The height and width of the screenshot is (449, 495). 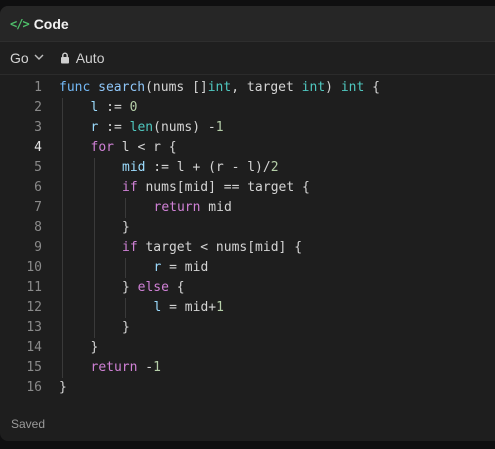 What do you see at coordinates (247, 128) in the screenshot?
I see `code-line: 3 r := len(nums) -1` at bounding box center [247, 128].